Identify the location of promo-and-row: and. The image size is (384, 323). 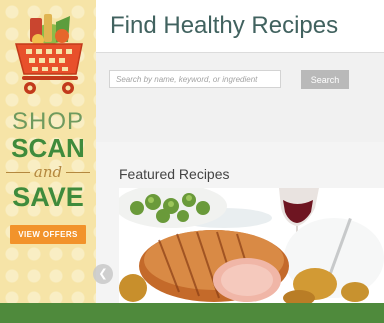
(48, 172).